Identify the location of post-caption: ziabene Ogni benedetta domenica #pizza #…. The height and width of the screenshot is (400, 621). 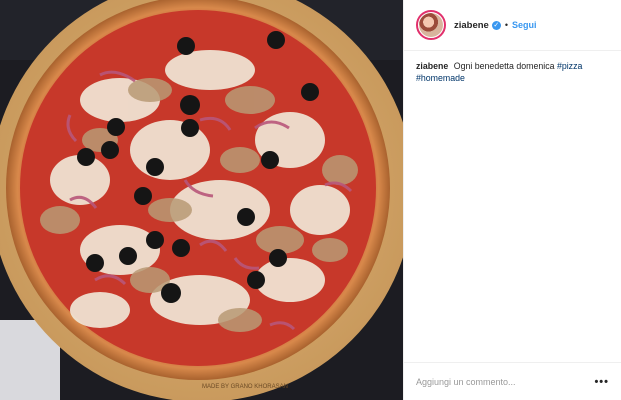
(512, 67).